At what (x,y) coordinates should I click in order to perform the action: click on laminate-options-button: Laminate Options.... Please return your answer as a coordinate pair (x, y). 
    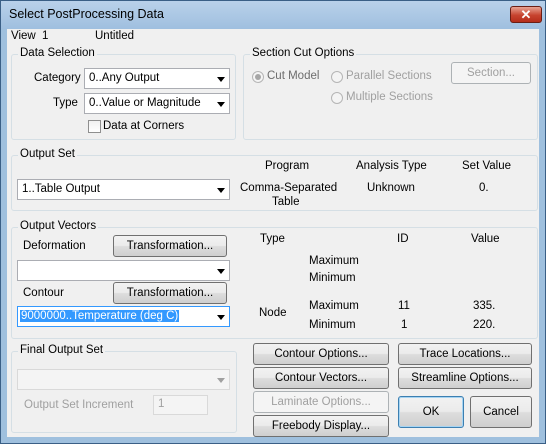
    Looking at the image, I should click on (321, 402).